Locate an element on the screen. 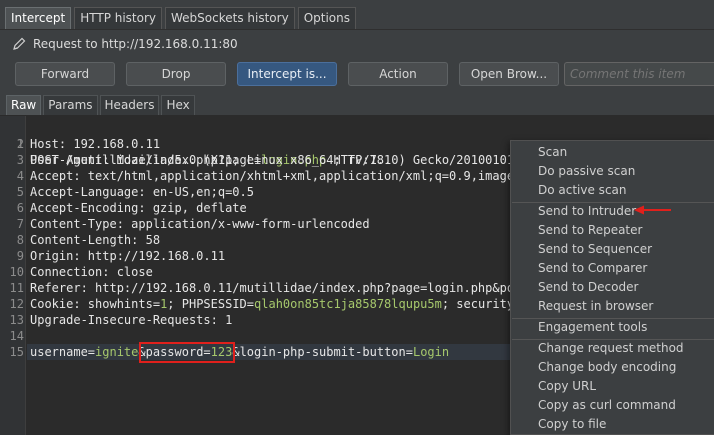 The height and width of the screenshot is (435, 714). header-name: Cookie: is located at coordinates (55, 304).